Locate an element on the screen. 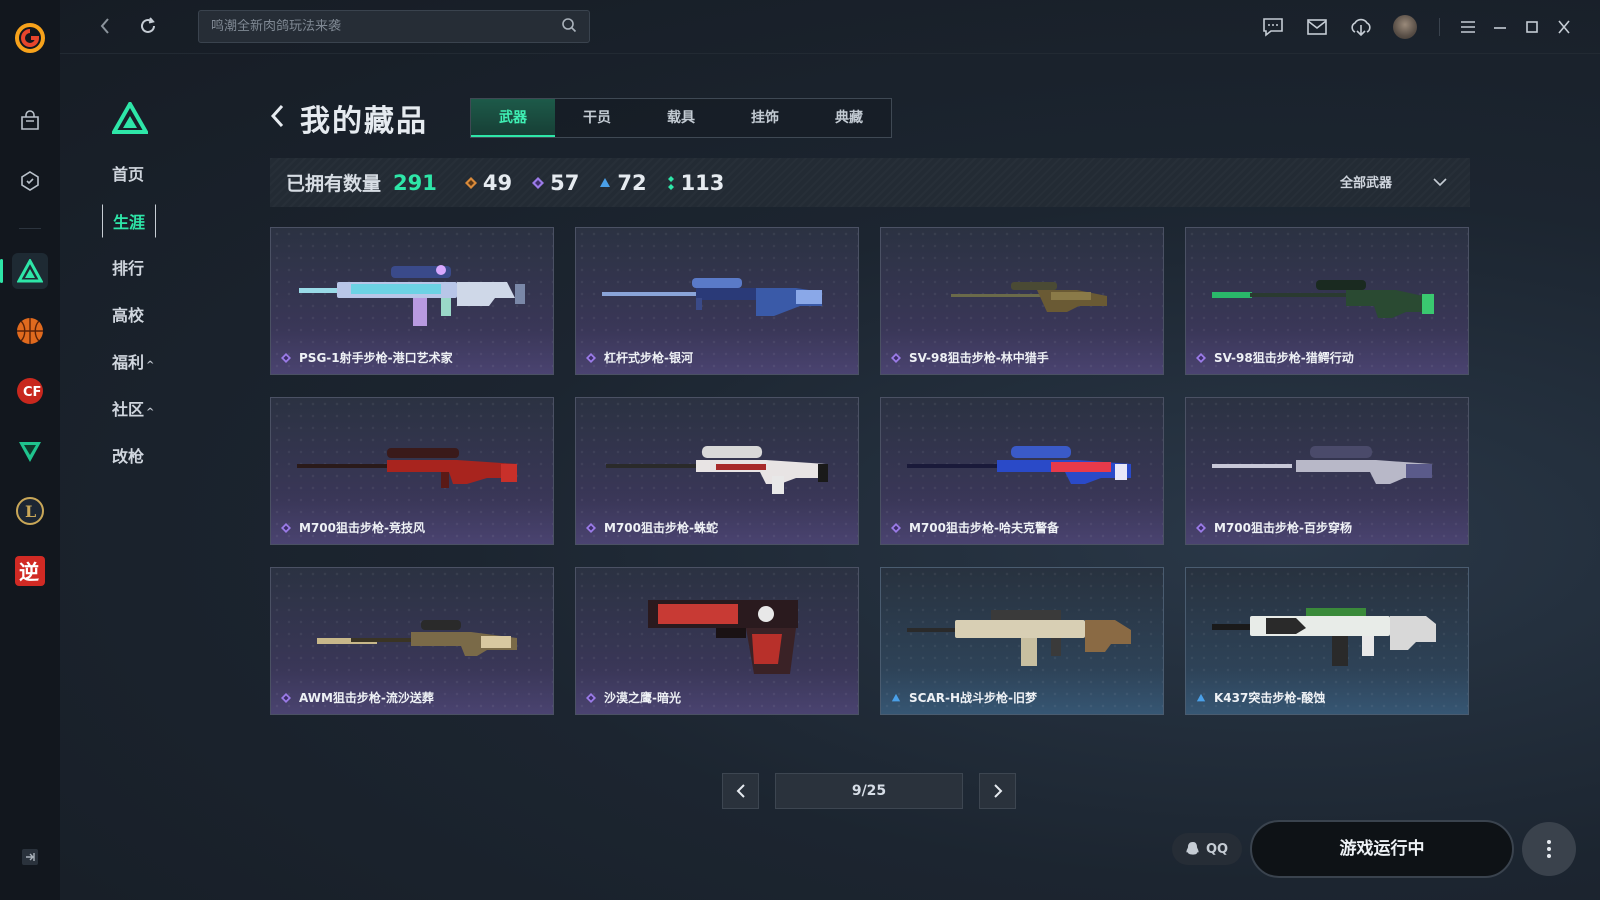 This screenshot has width=1600, height=900. sidebar-item-welfare: 福利 ^ is located at coordinates (133, 361).